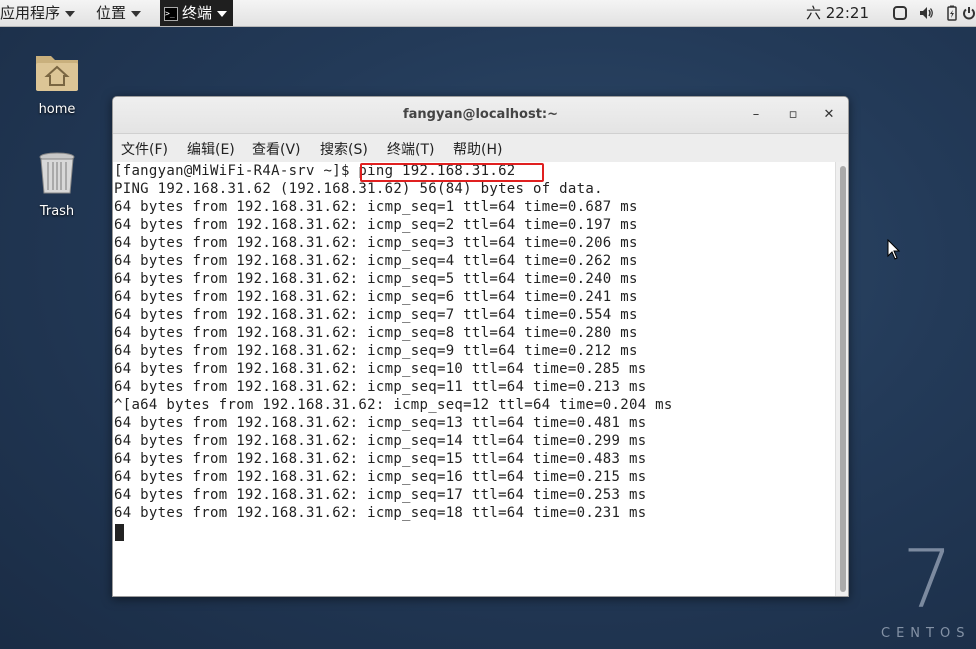 The height and width of the screenshot is (649, 976). What do you see at coordinates (57, 173) in the screenshot?
I see `trash-icon` at bounding box center [57, 173].